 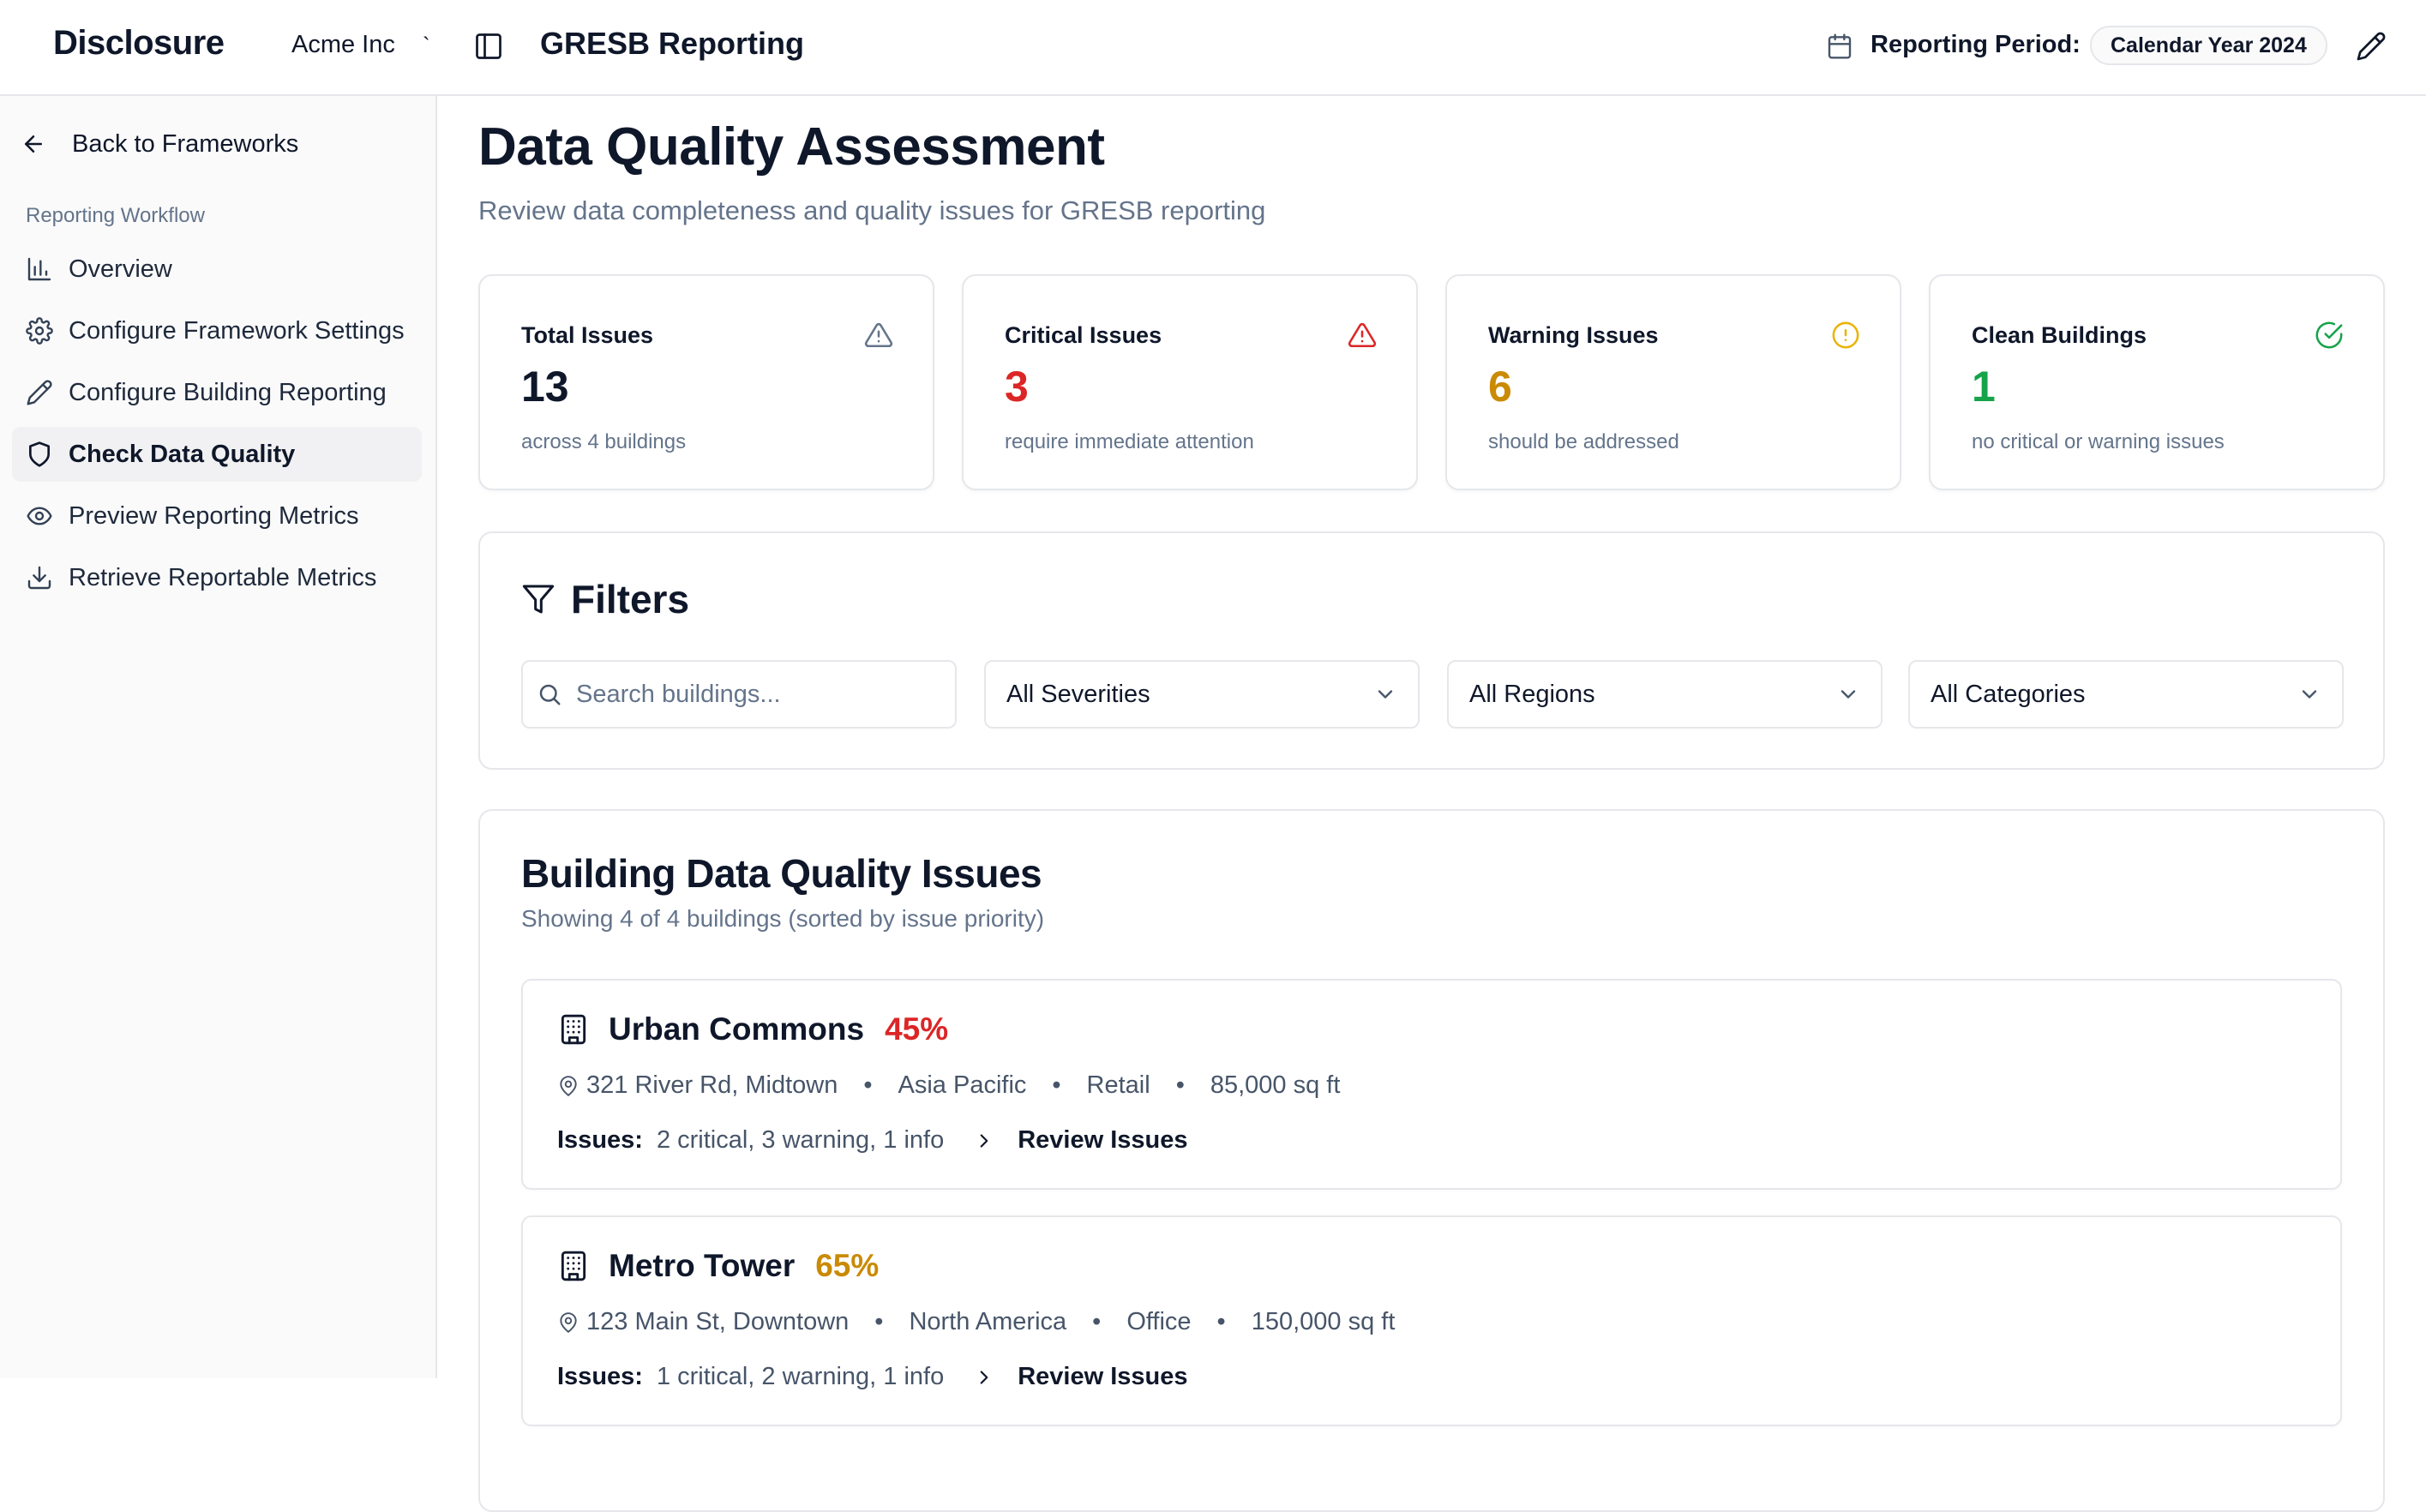 What do you see at coordinates (1976, 44) in the screenshot?
I see `reporting-period-label: Reporting Period:` at bounding box center [1976, 44].